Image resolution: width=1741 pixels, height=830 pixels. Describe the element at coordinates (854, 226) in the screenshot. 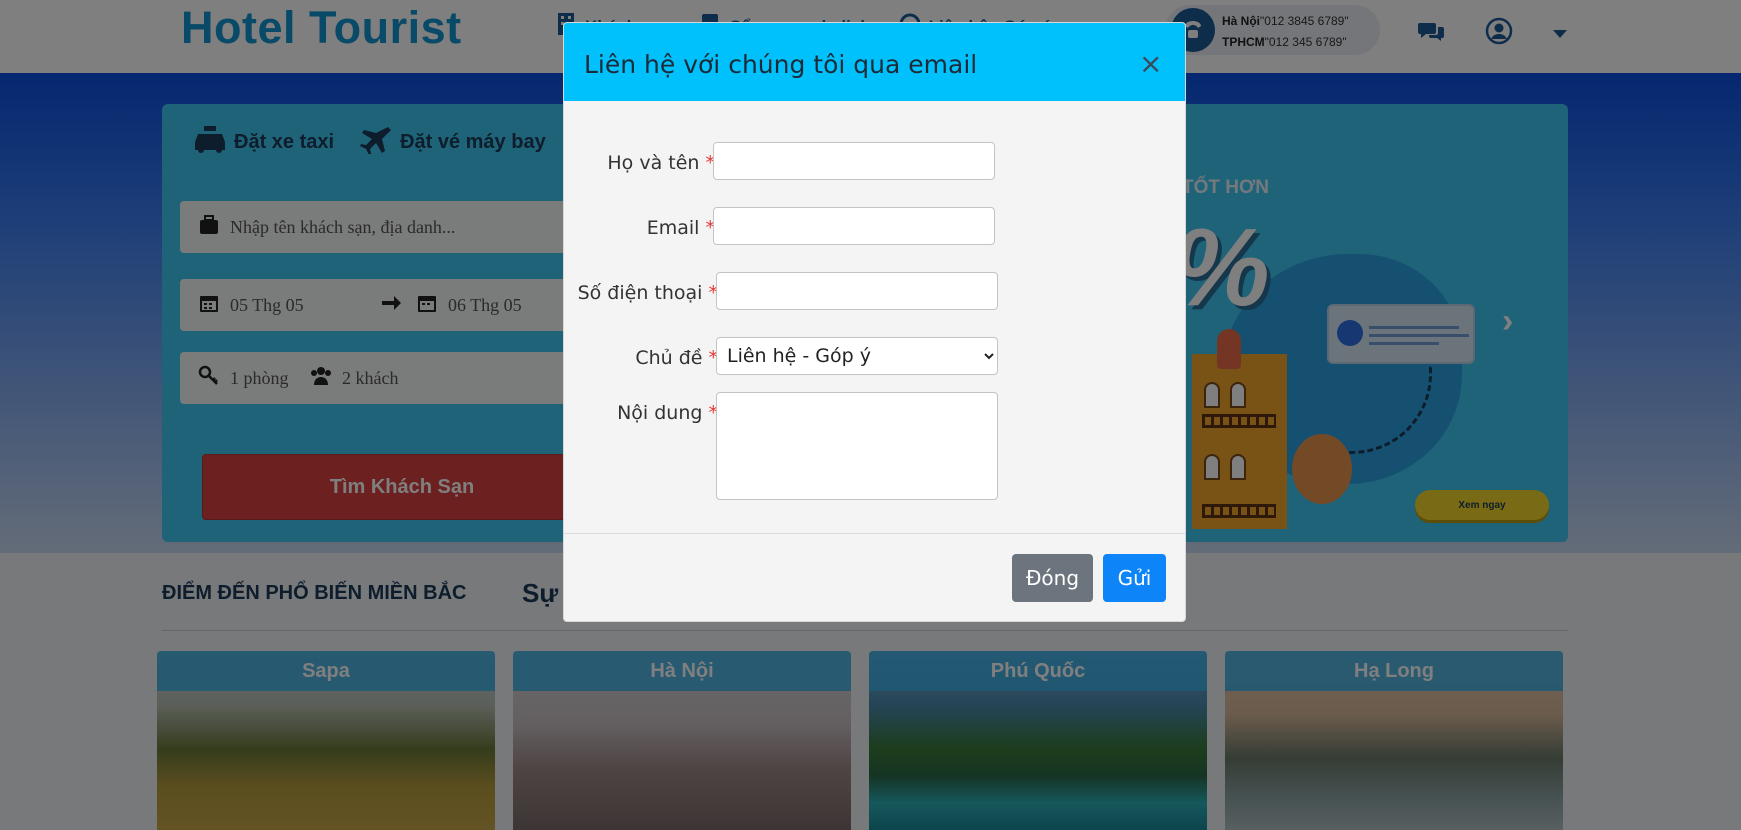

I see `email-field` at that location.